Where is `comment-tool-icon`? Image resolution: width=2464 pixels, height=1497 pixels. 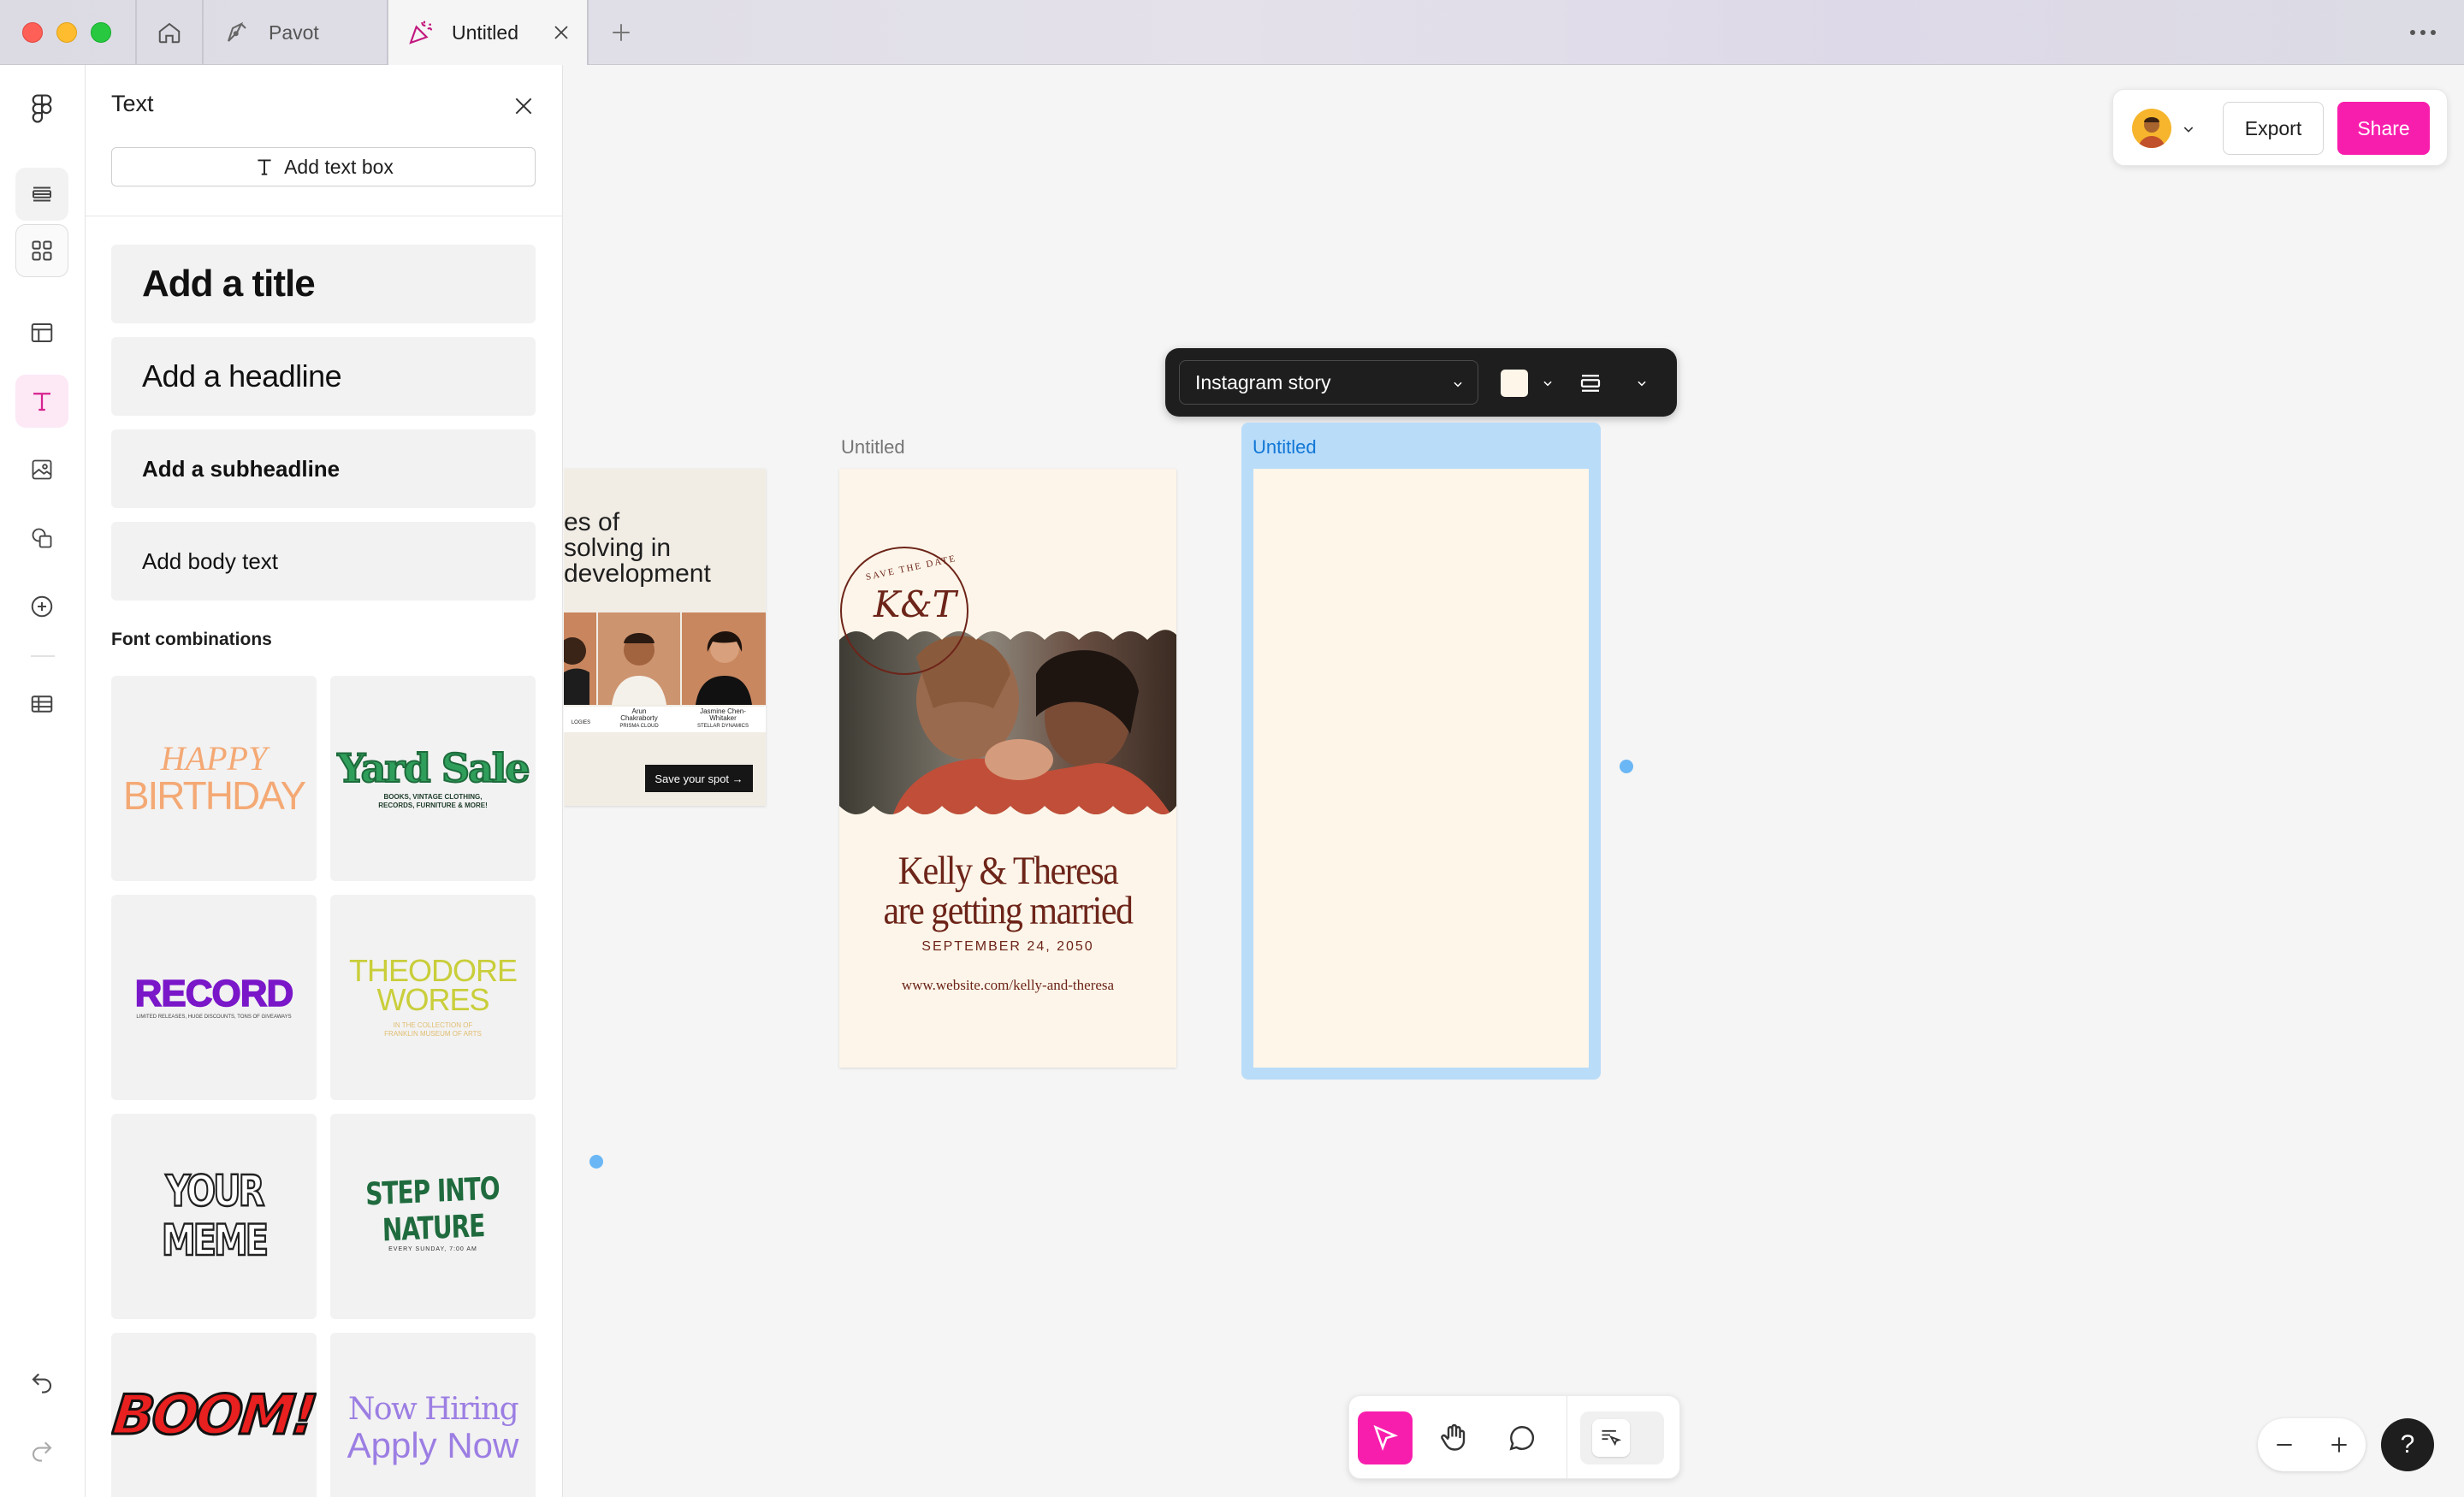 comment-tool-icon is located at coordinates (1522, 1438).